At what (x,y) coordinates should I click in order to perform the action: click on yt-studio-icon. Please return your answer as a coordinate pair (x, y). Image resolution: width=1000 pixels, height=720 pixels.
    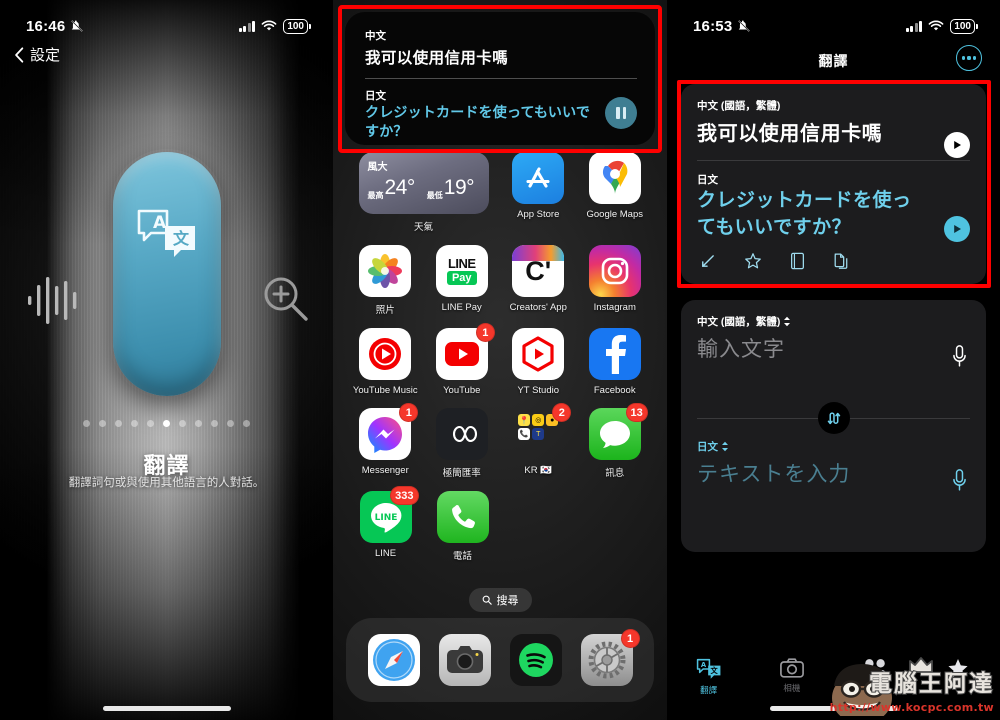
    Looking at the image, I should click on (538, 354).